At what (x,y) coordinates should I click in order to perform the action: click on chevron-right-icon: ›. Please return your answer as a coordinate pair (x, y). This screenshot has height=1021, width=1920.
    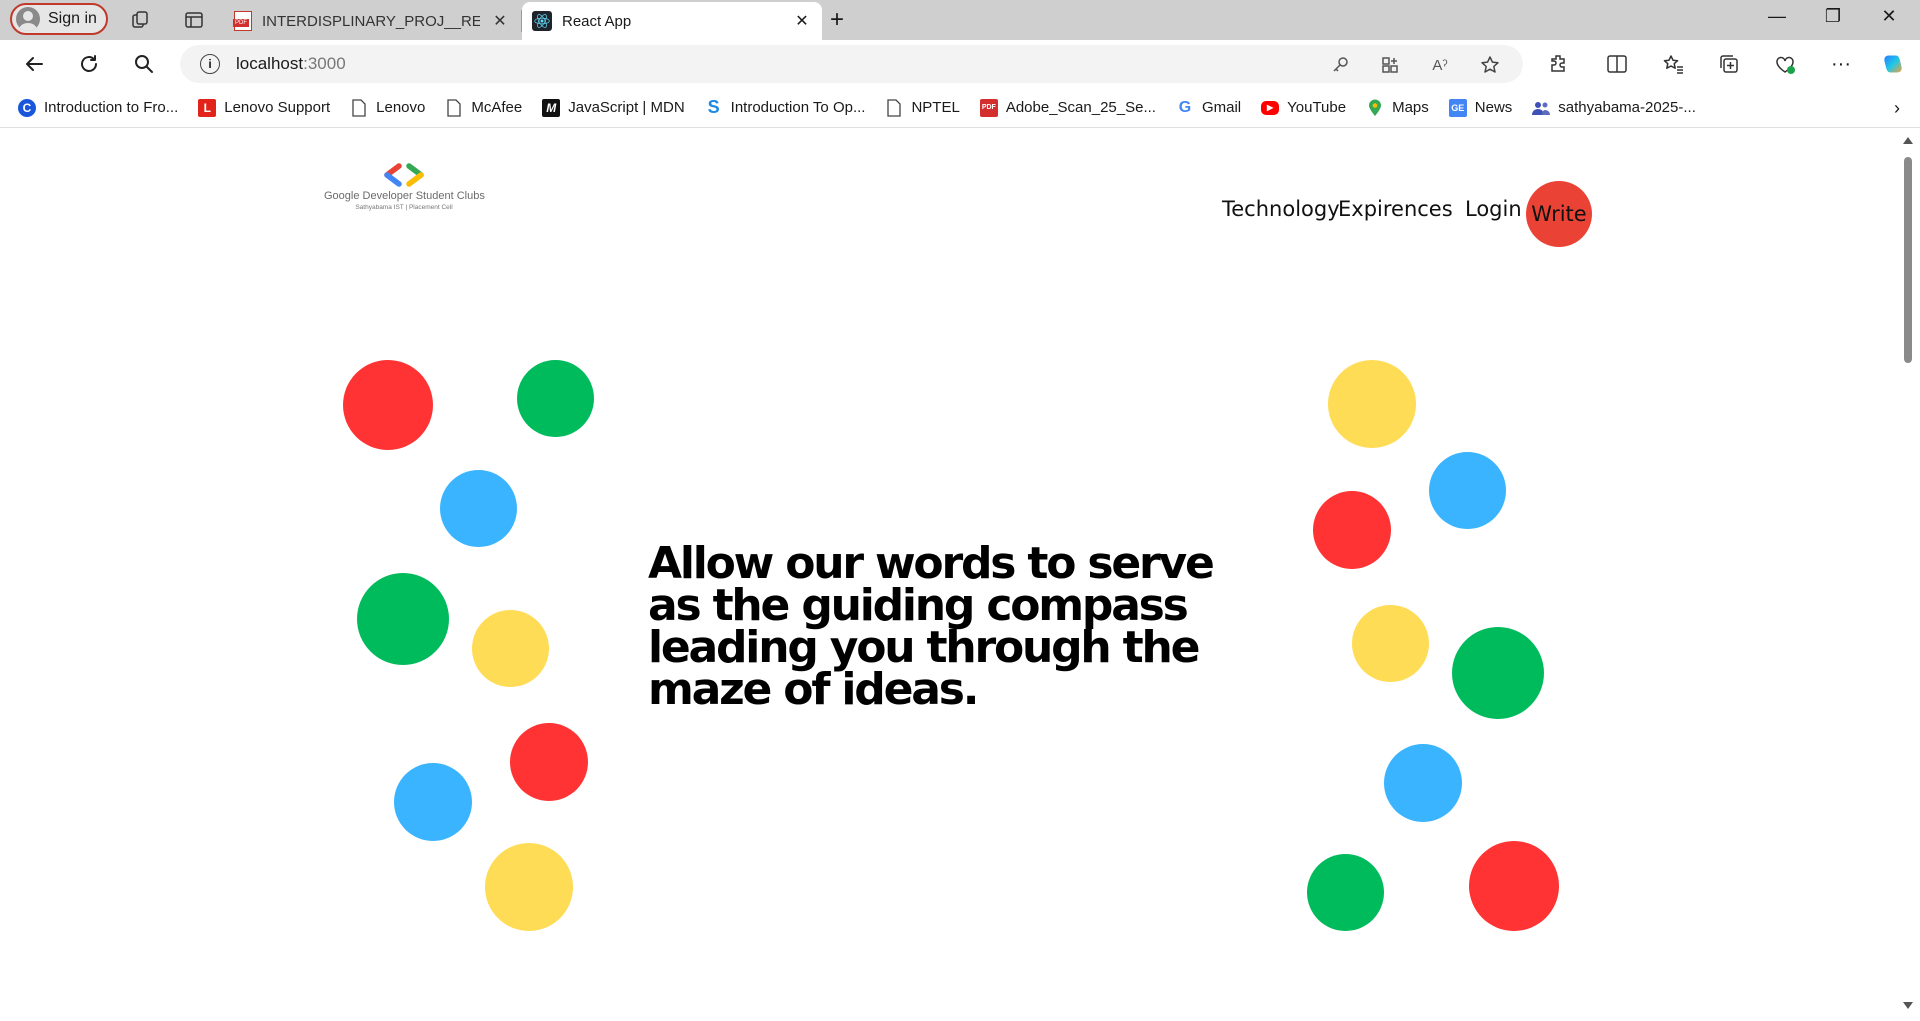
    Looking at the image, I should click on (1897, 108).